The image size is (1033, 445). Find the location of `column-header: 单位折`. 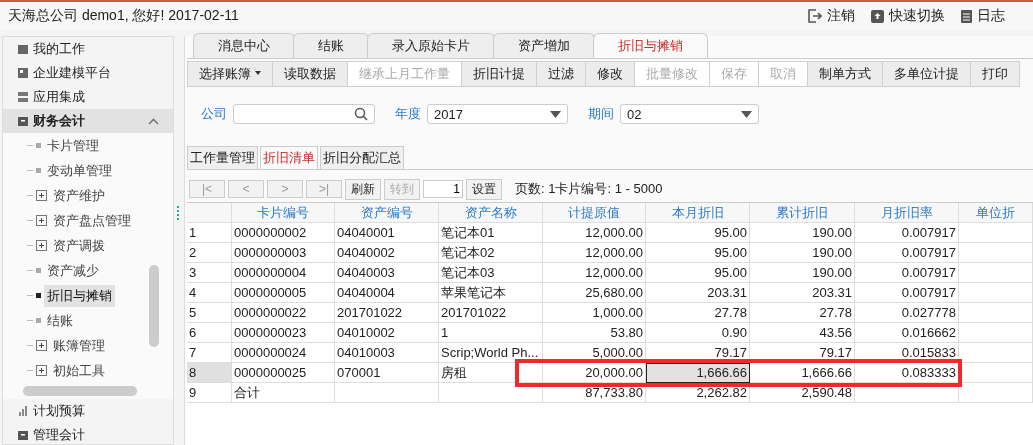

column-header: 单位折 is located at coordinates (996, 213).